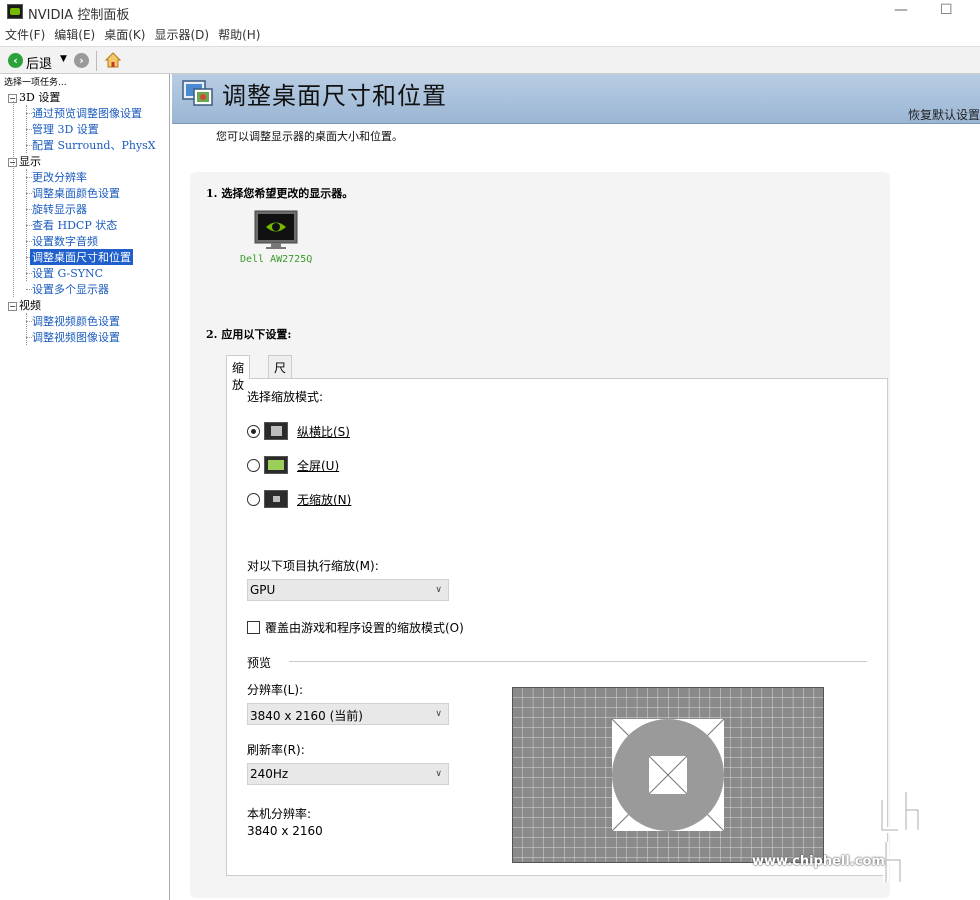 This screenshot has height=900, width=980. I want to click on monitor-icon, so click(276, 230).